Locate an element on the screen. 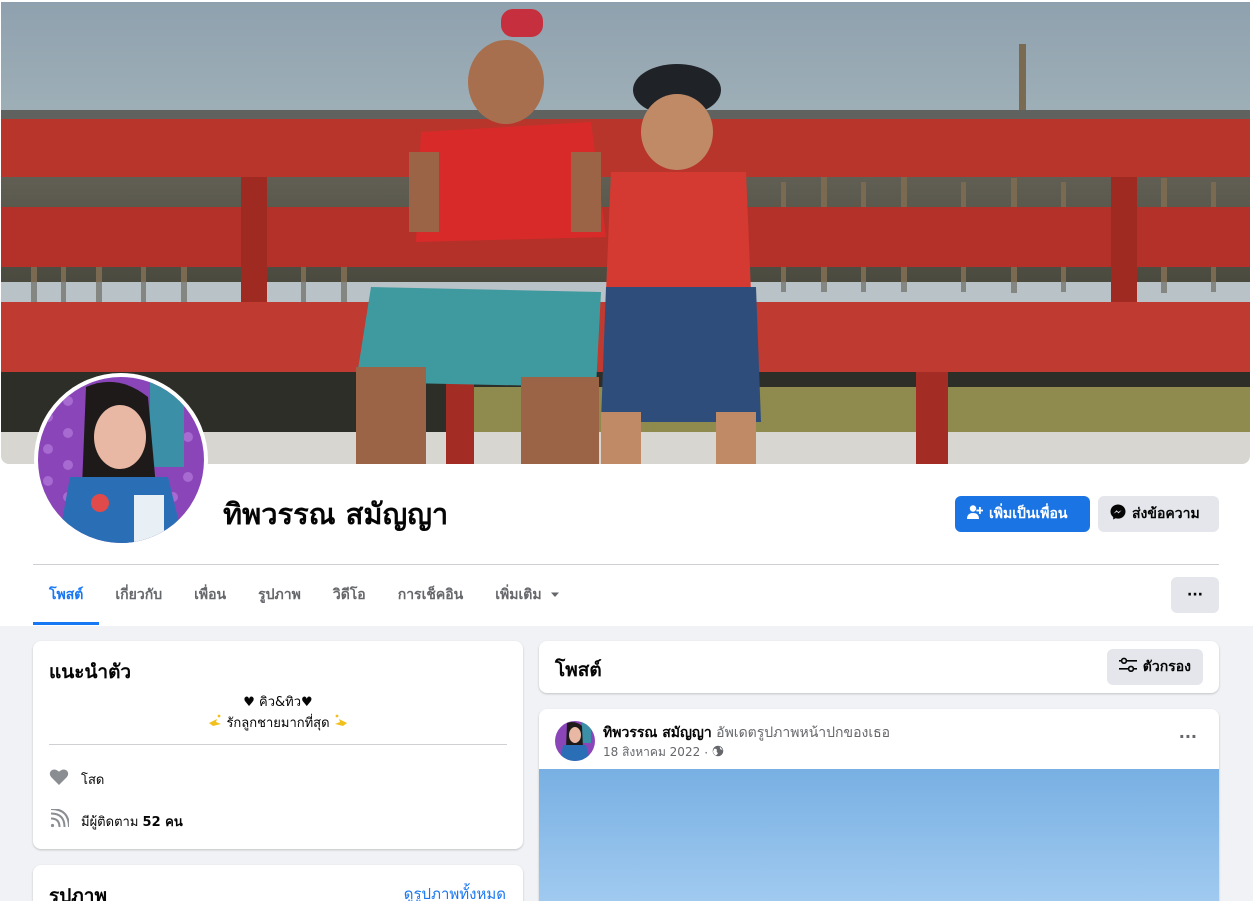 This screenshot has width=1253, height=901. see-all-photos-link: ดูรูปภาพทั้งหมด is located at coordinates (455, 891).